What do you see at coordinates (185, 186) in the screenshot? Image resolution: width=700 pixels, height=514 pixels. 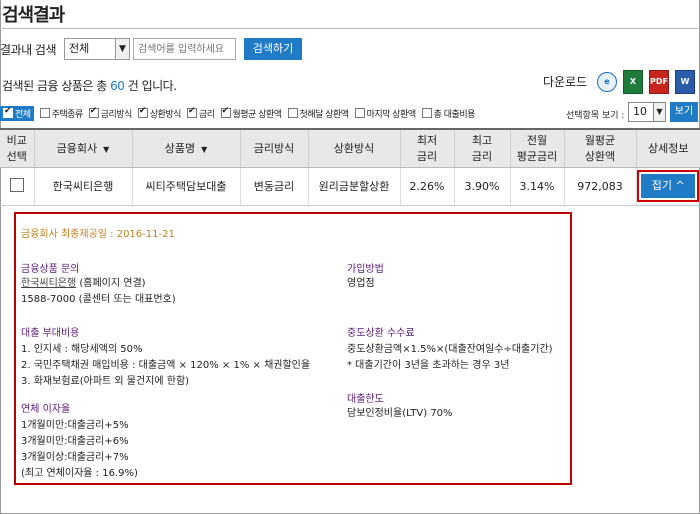 I see `product-cell: 씨티주택담보대출` at bounding box center [185, 186].